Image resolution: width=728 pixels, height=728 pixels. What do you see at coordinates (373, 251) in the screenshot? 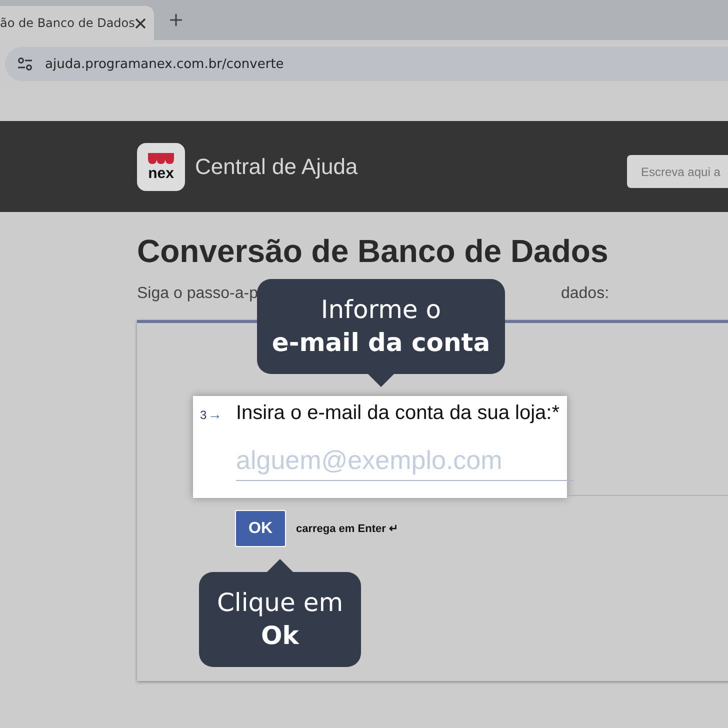
I see `page-title: Conversão de Banco de Dados` at bounding box center [373, 251].